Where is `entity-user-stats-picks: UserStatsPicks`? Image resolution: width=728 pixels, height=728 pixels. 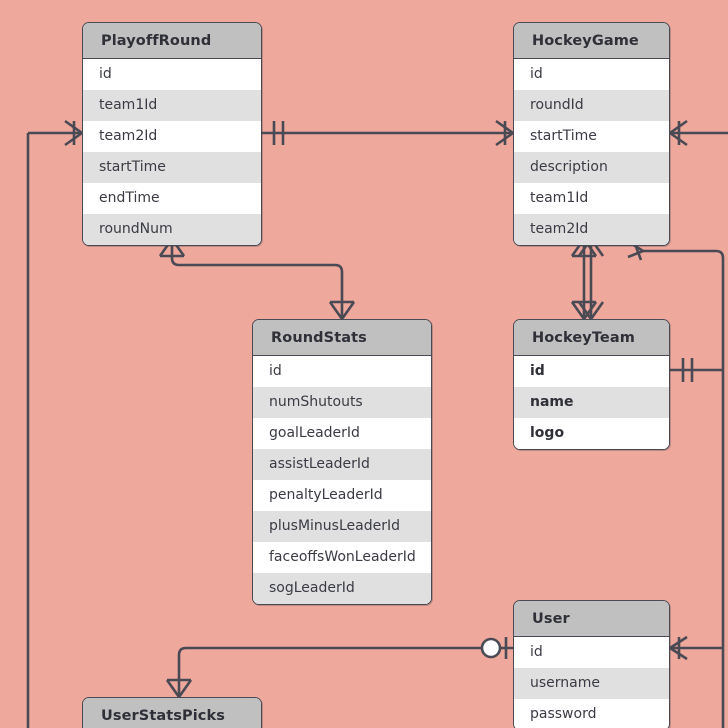
entity-user-stats-picks: UserStatsPicks is located at coordinates (172, 712).